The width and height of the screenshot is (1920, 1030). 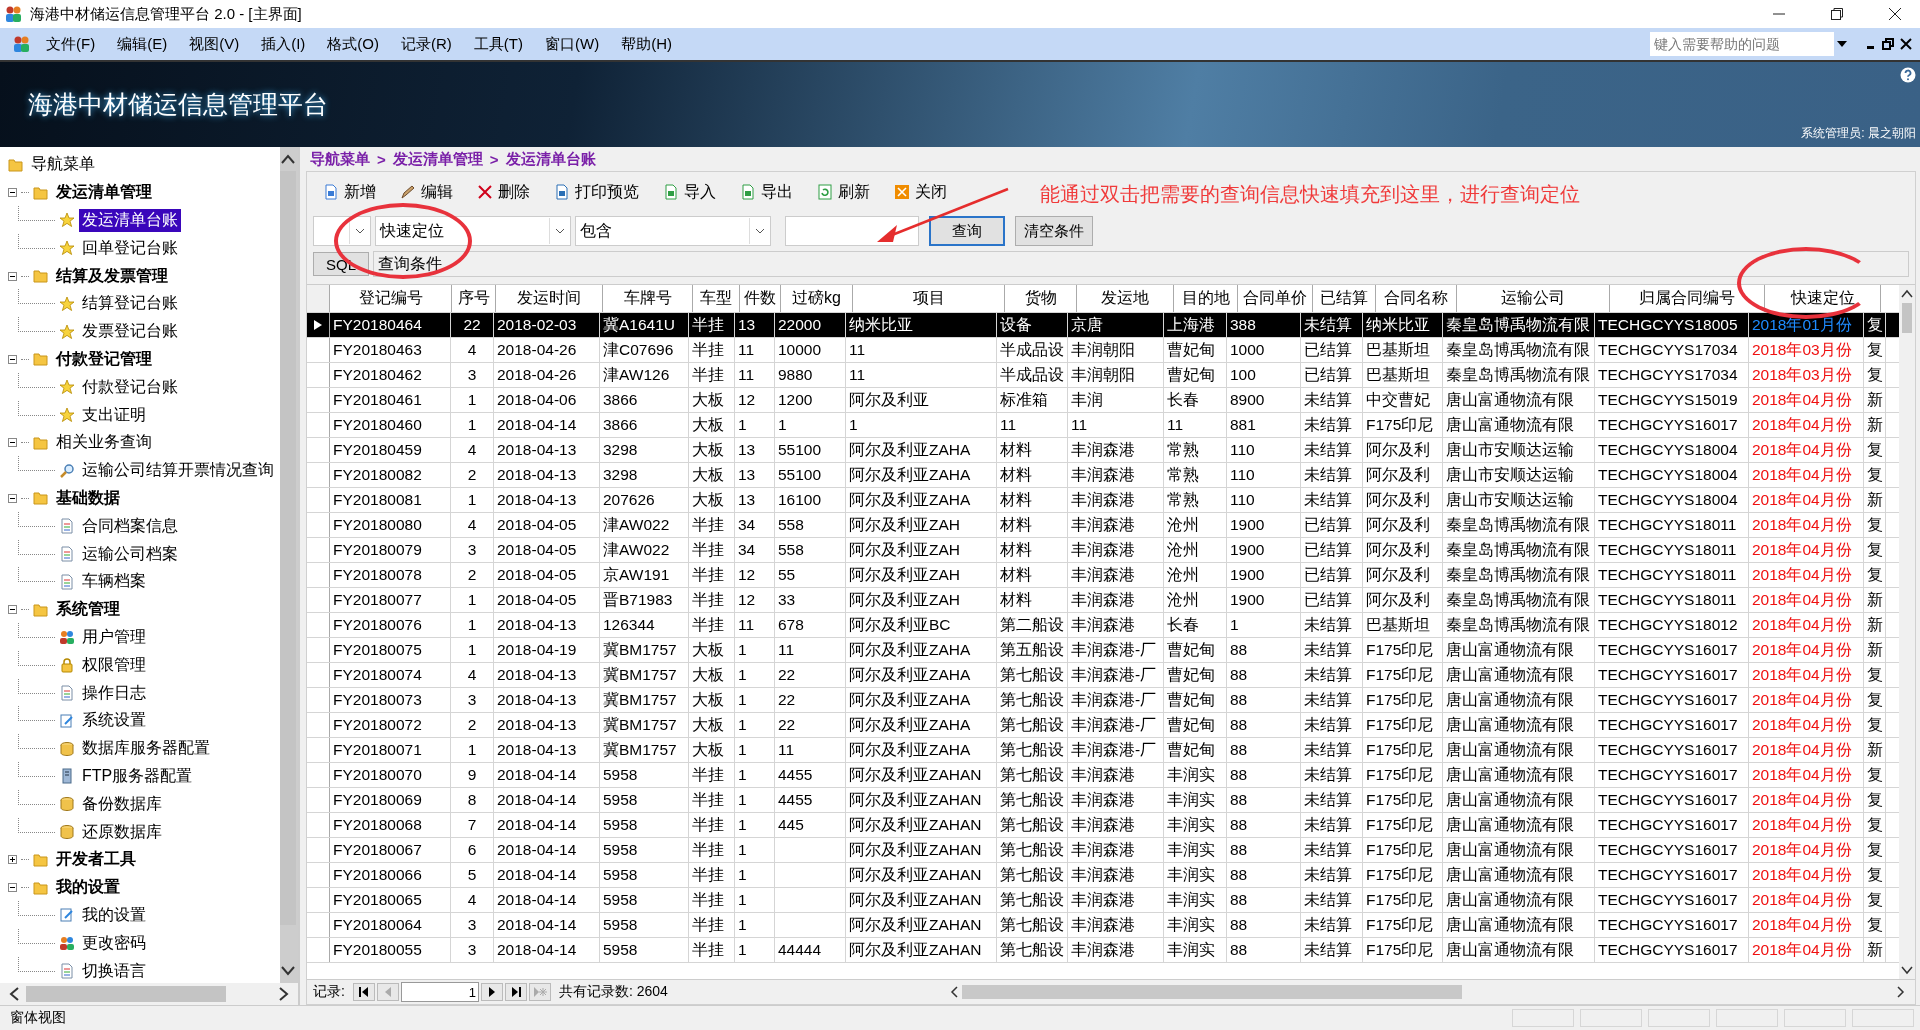 What do you see at coordinates (1103, 825) in the screenshot?
I see `table-row: FY20180068 7 2018-04-14 5958 半挂 1 445 阿尔及利亚ZAHAN 第七船设 丰润森港 丰润实 88 未结算 F175印尼 唐山富通物流有限 TECHGCYYS16017 2018年04月份 复` at bounding box center [1103, 825].